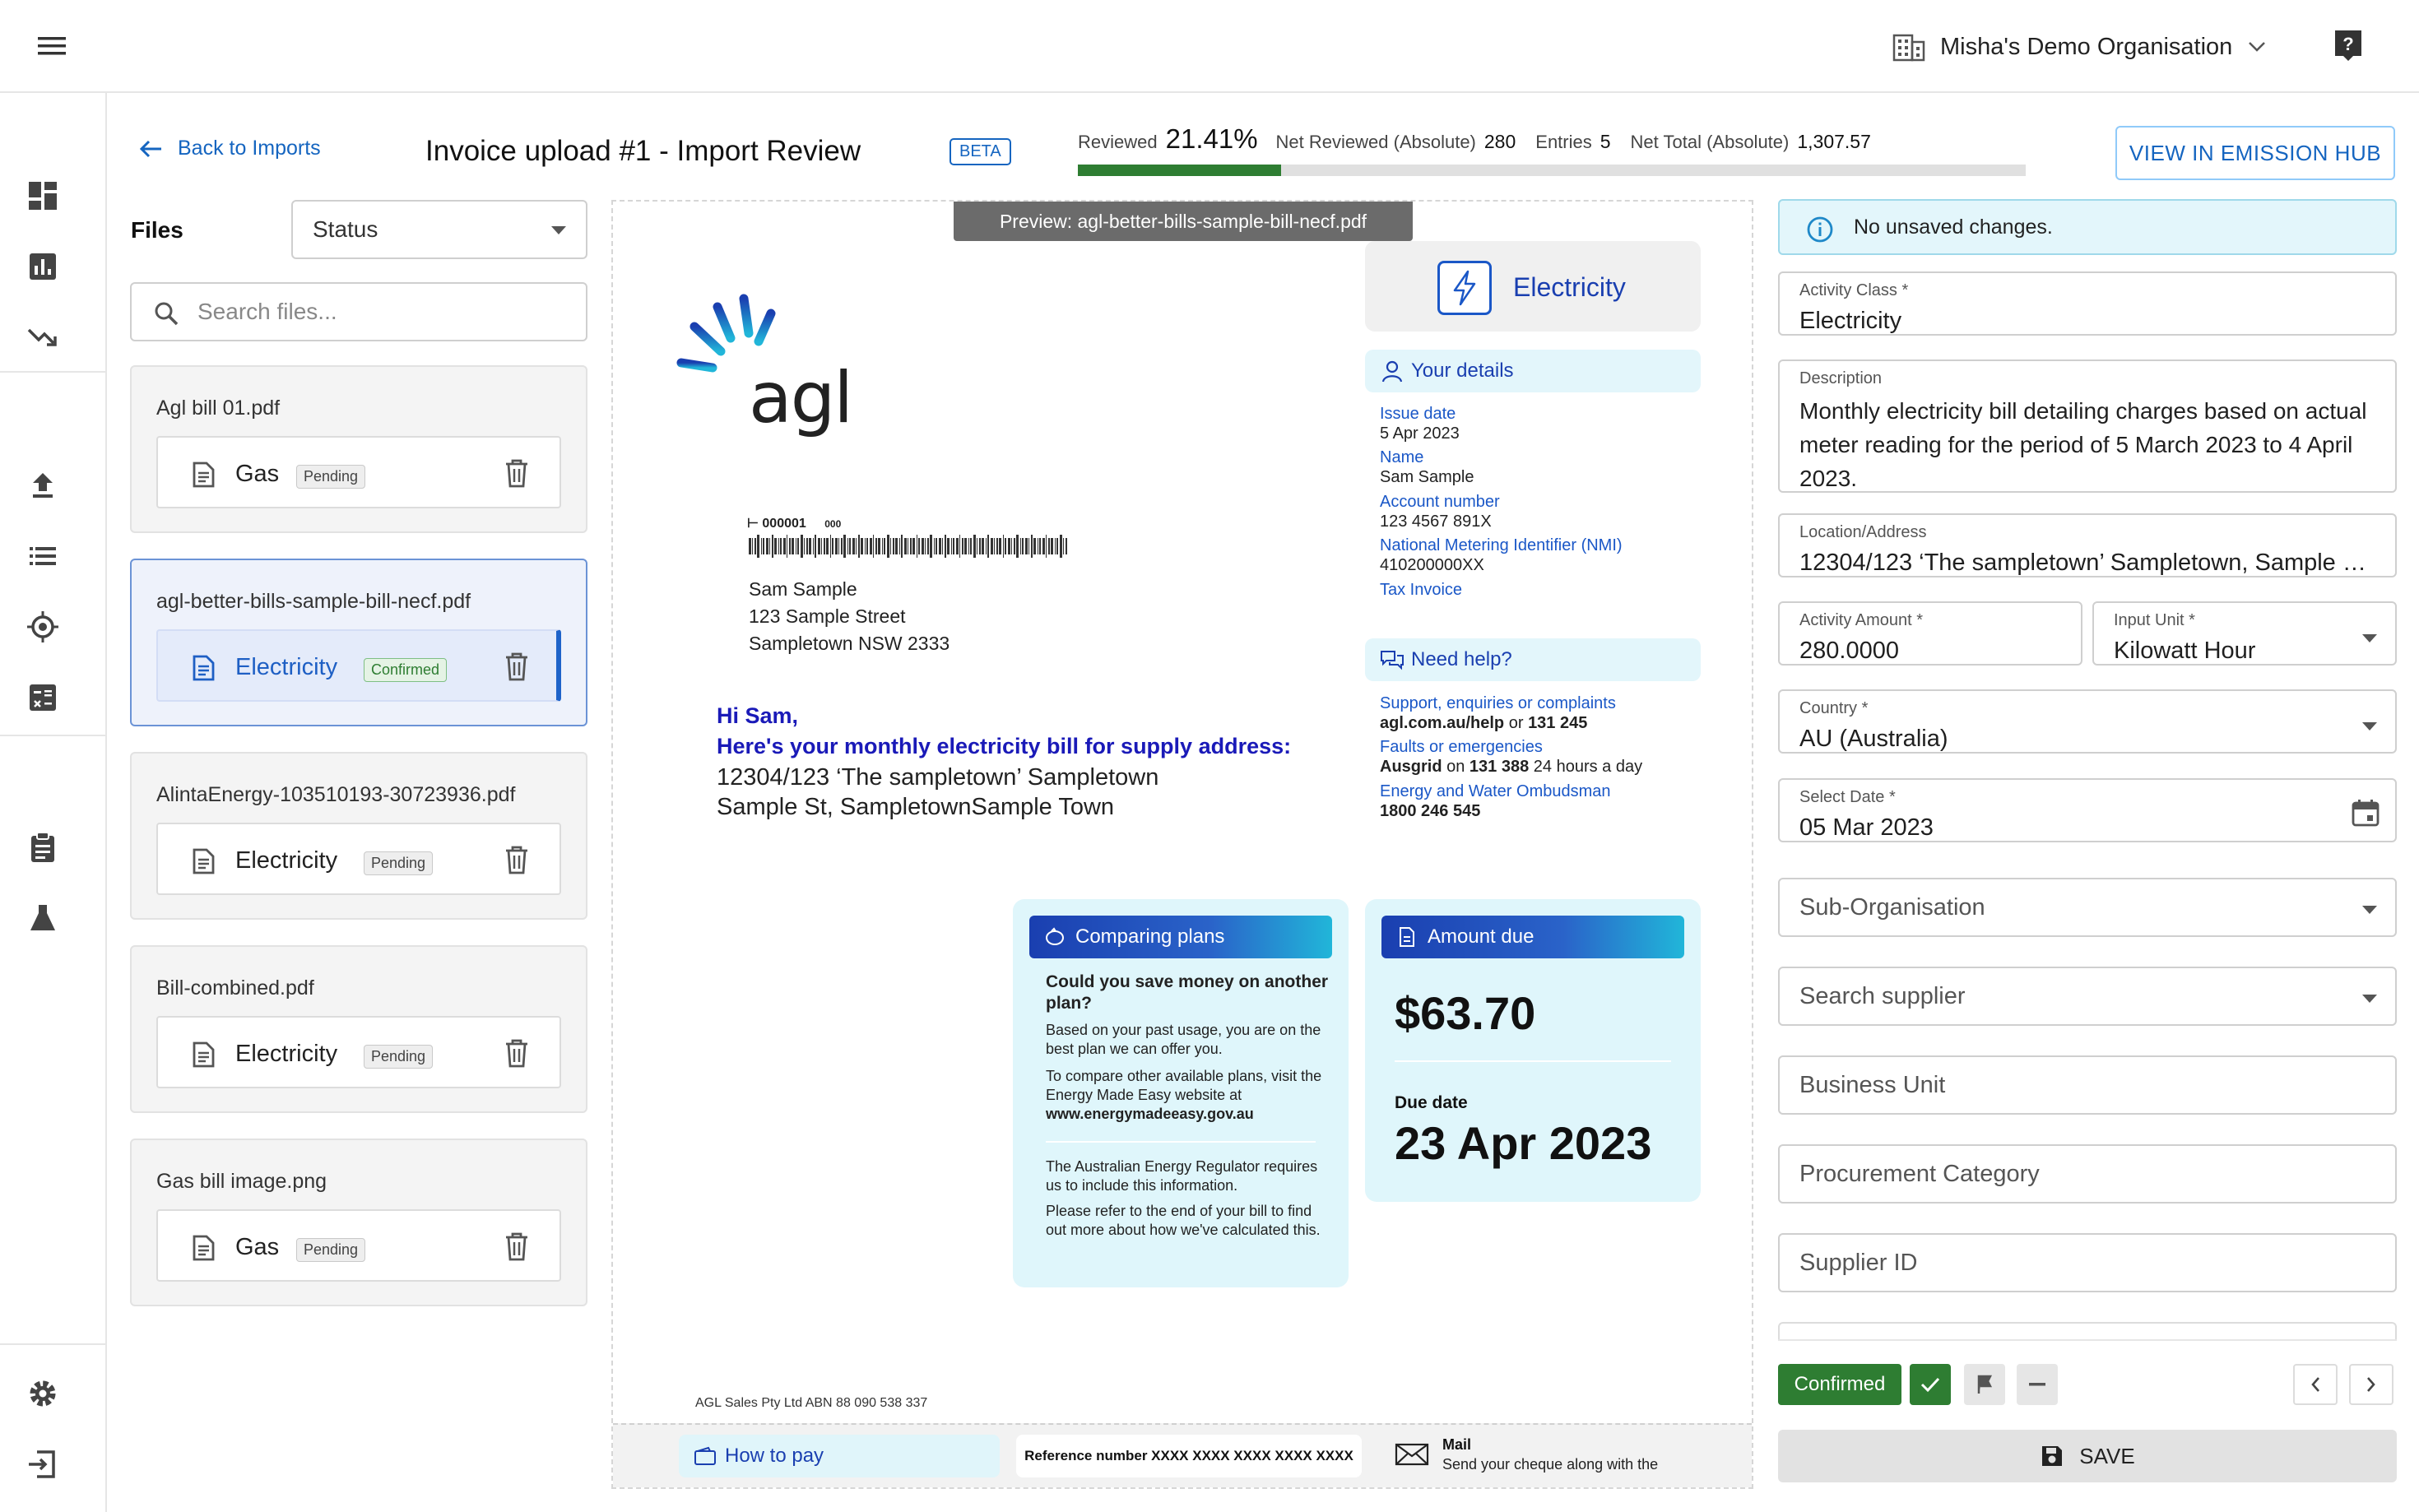  What do you see at coordinates (54, 372) in the screenshot?
I see `rail-divider` at bounding box center [54, 372].